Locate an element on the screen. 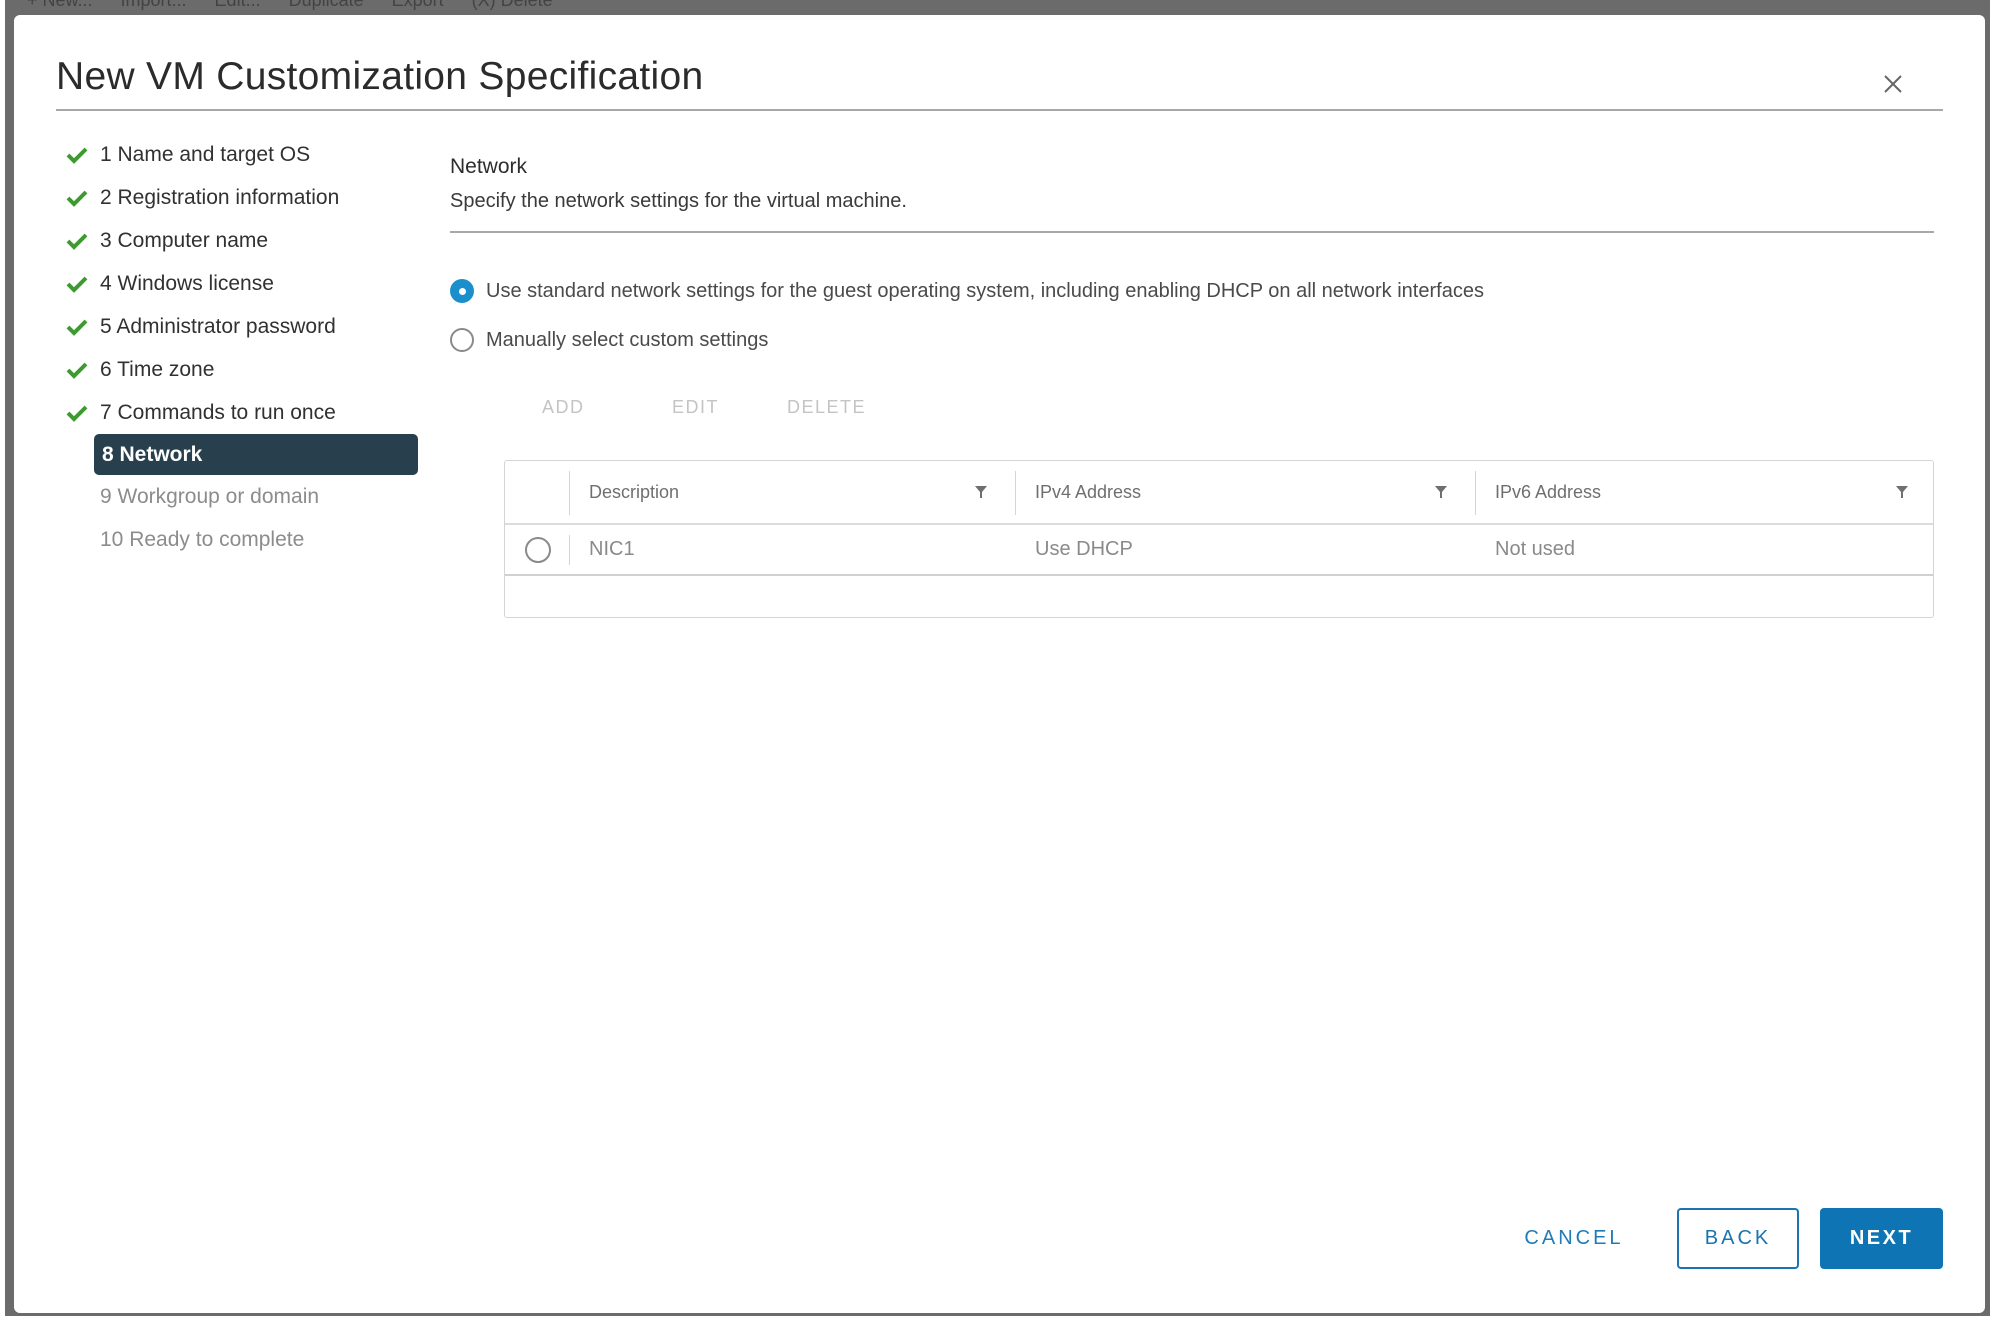 Image resolution: width=2000 pixels, height=1325 pixels. step-windows-license: 4 Windows license is located at coordinates (246, 283).